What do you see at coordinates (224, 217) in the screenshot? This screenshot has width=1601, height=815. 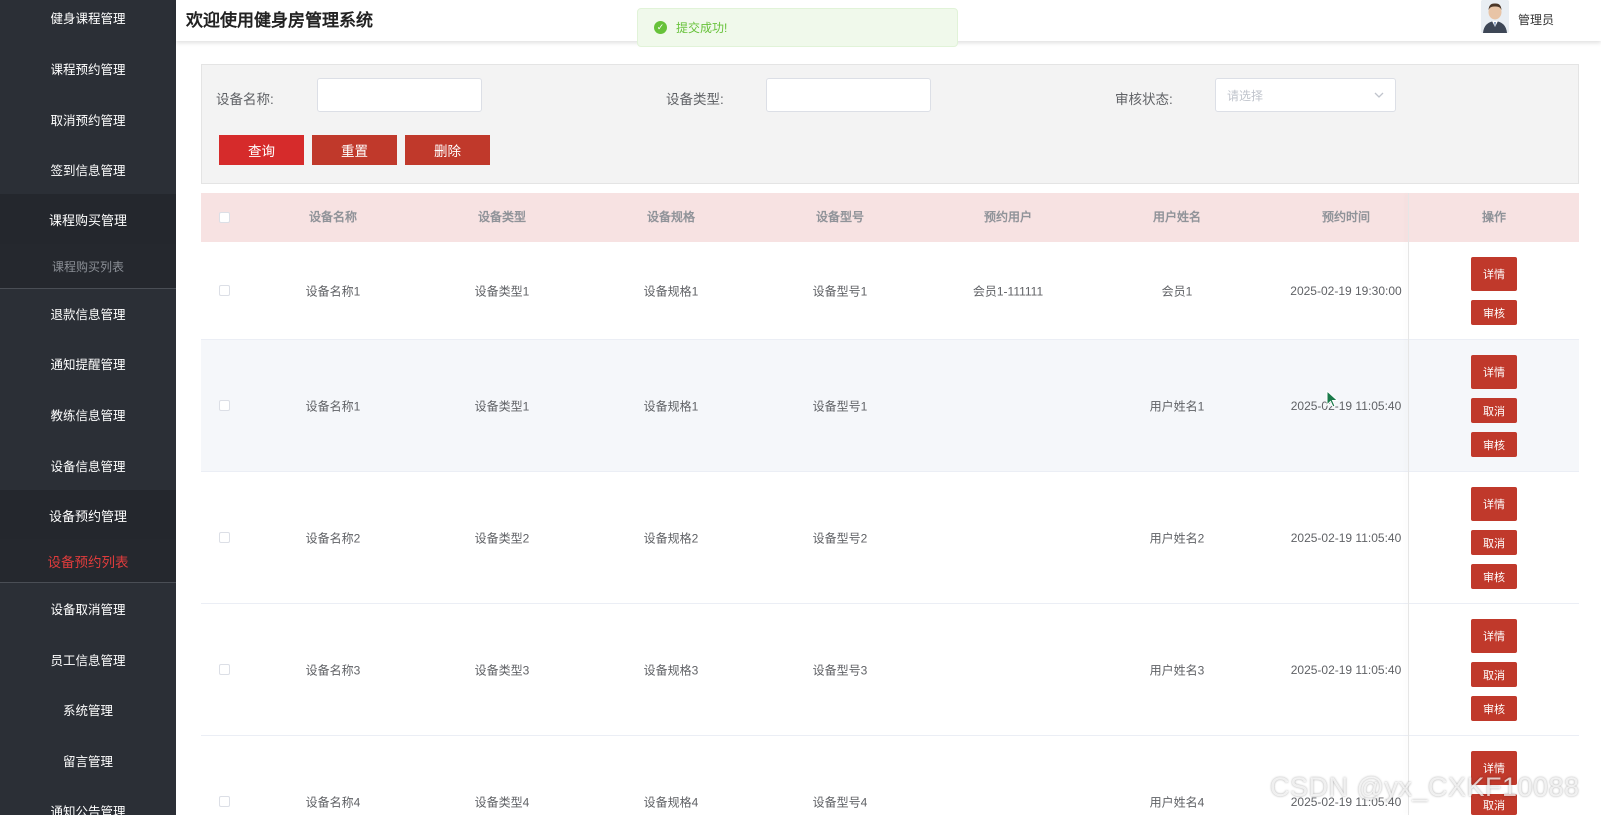 I see `select-all-checkbox` at bounding box center [224, 217].